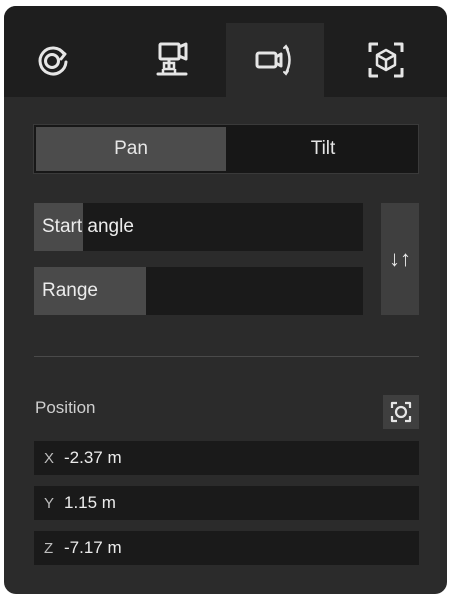 This screenshot has height=596, width=456. I want to click on tab-rotate-camera, so click(53, 60).